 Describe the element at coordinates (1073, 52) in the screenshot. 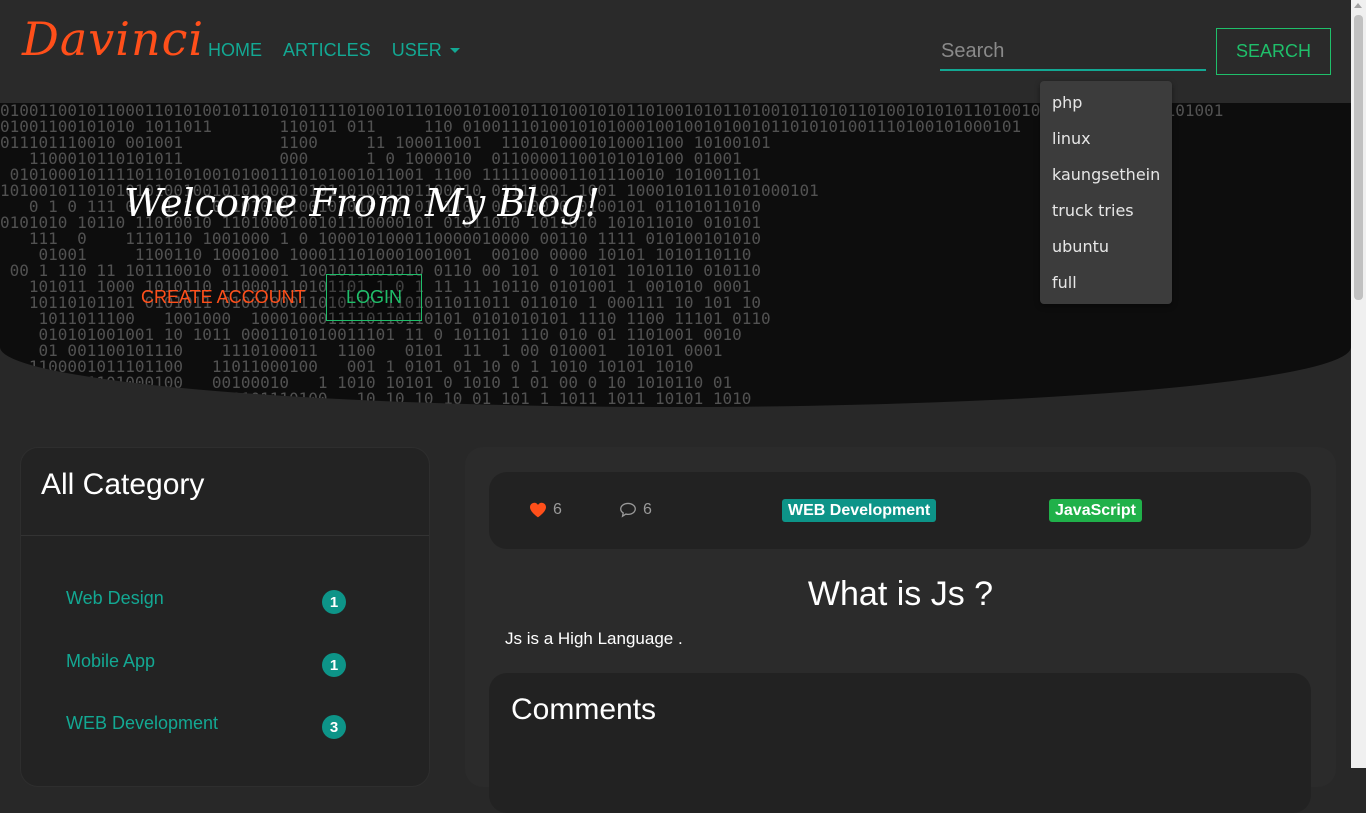

I see `search-input` at that location.